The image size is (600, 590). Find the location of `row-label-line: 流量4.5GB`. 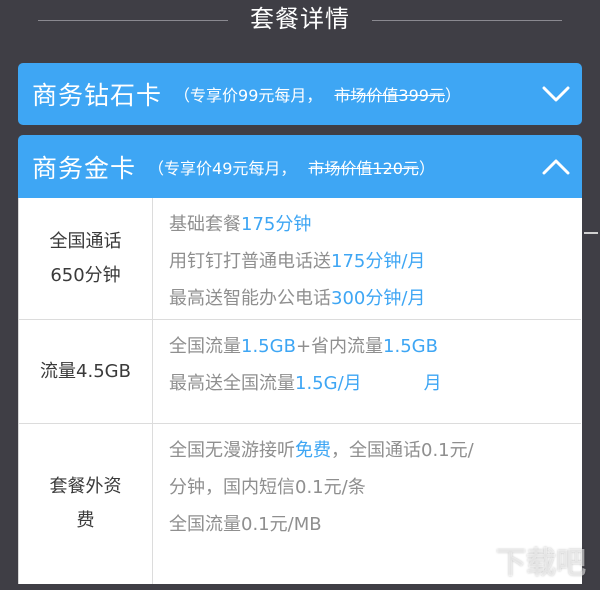

row-label-line: 流量4.5GB is located at coordinates (85, 371).